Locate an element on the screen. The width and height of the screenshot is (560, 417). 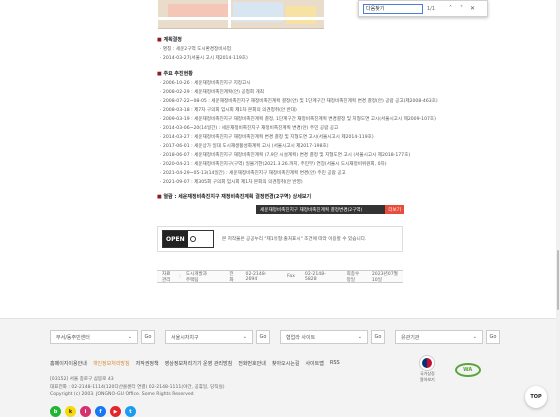
footer-link: 사이트맵 is located at coordinates (314, 363).